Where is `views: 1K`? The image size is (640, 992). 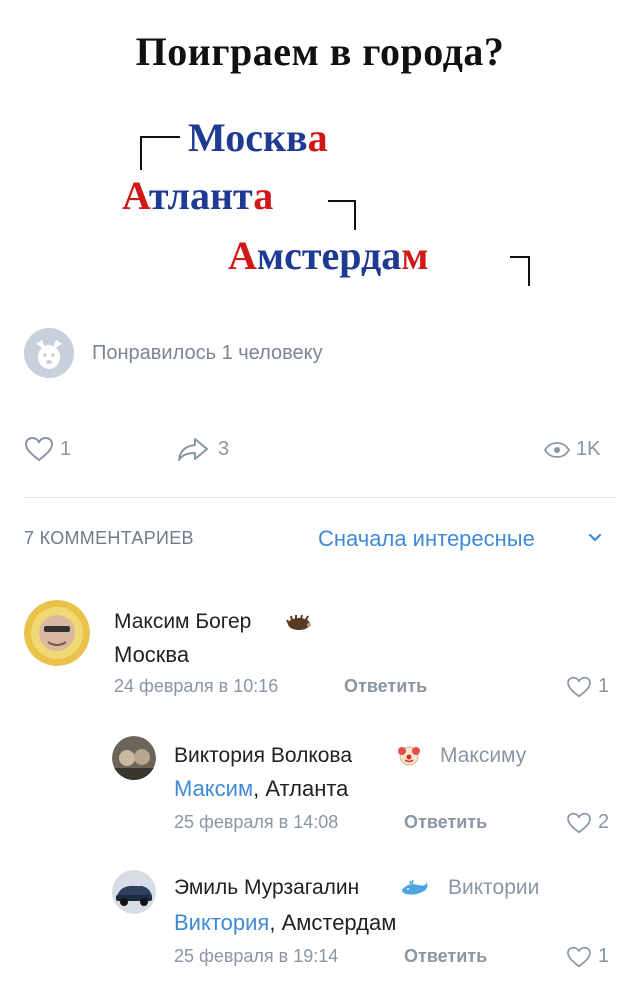
views: 1K is located at coordinates (584, 448).